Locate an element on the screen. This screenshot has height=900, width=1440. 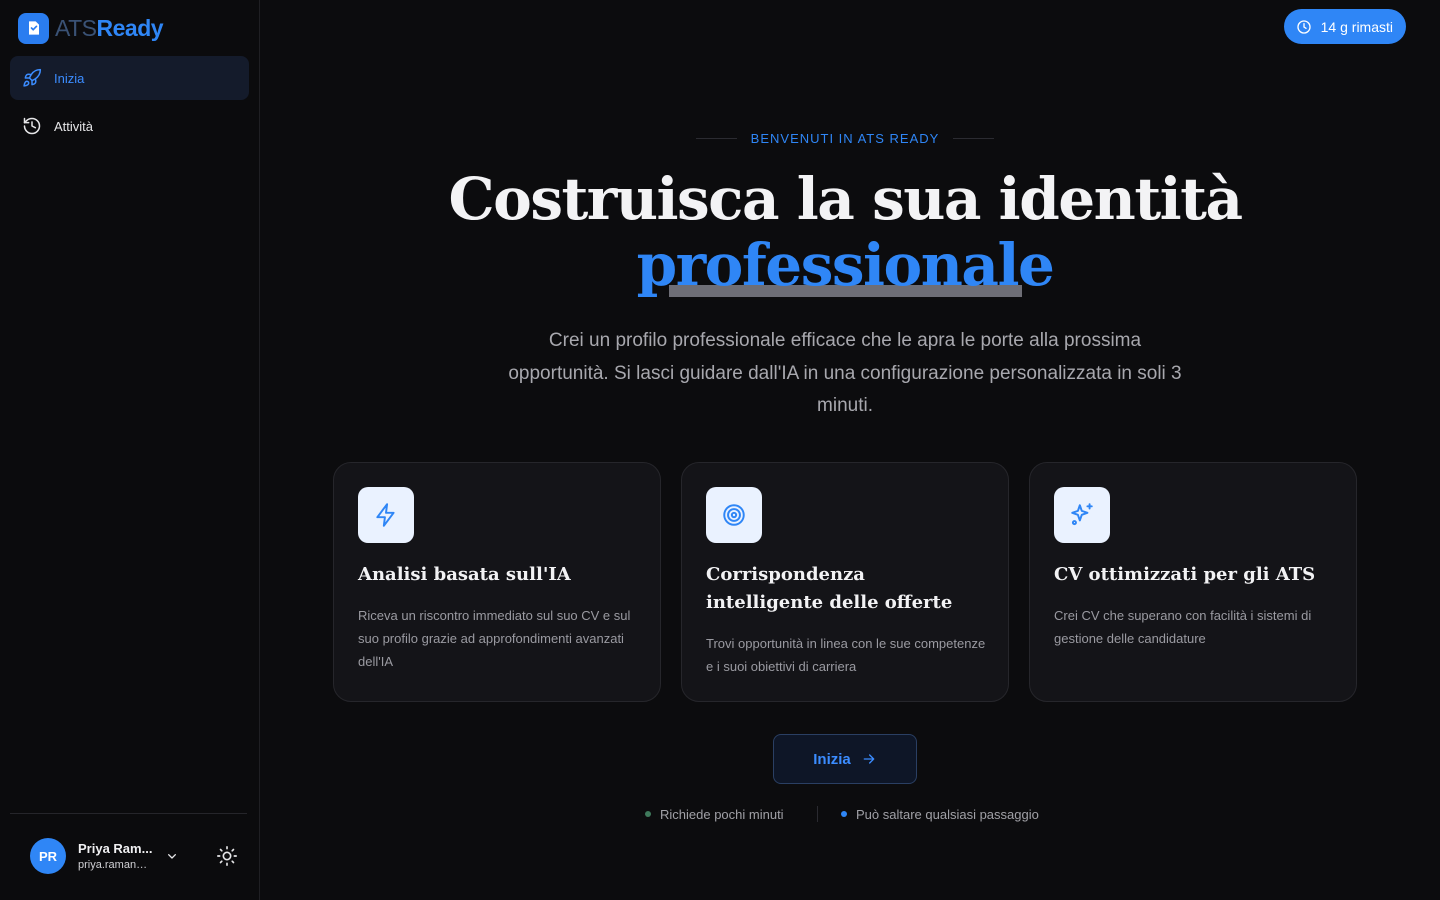
sidebar-divider is located at coordinates (128, 813).